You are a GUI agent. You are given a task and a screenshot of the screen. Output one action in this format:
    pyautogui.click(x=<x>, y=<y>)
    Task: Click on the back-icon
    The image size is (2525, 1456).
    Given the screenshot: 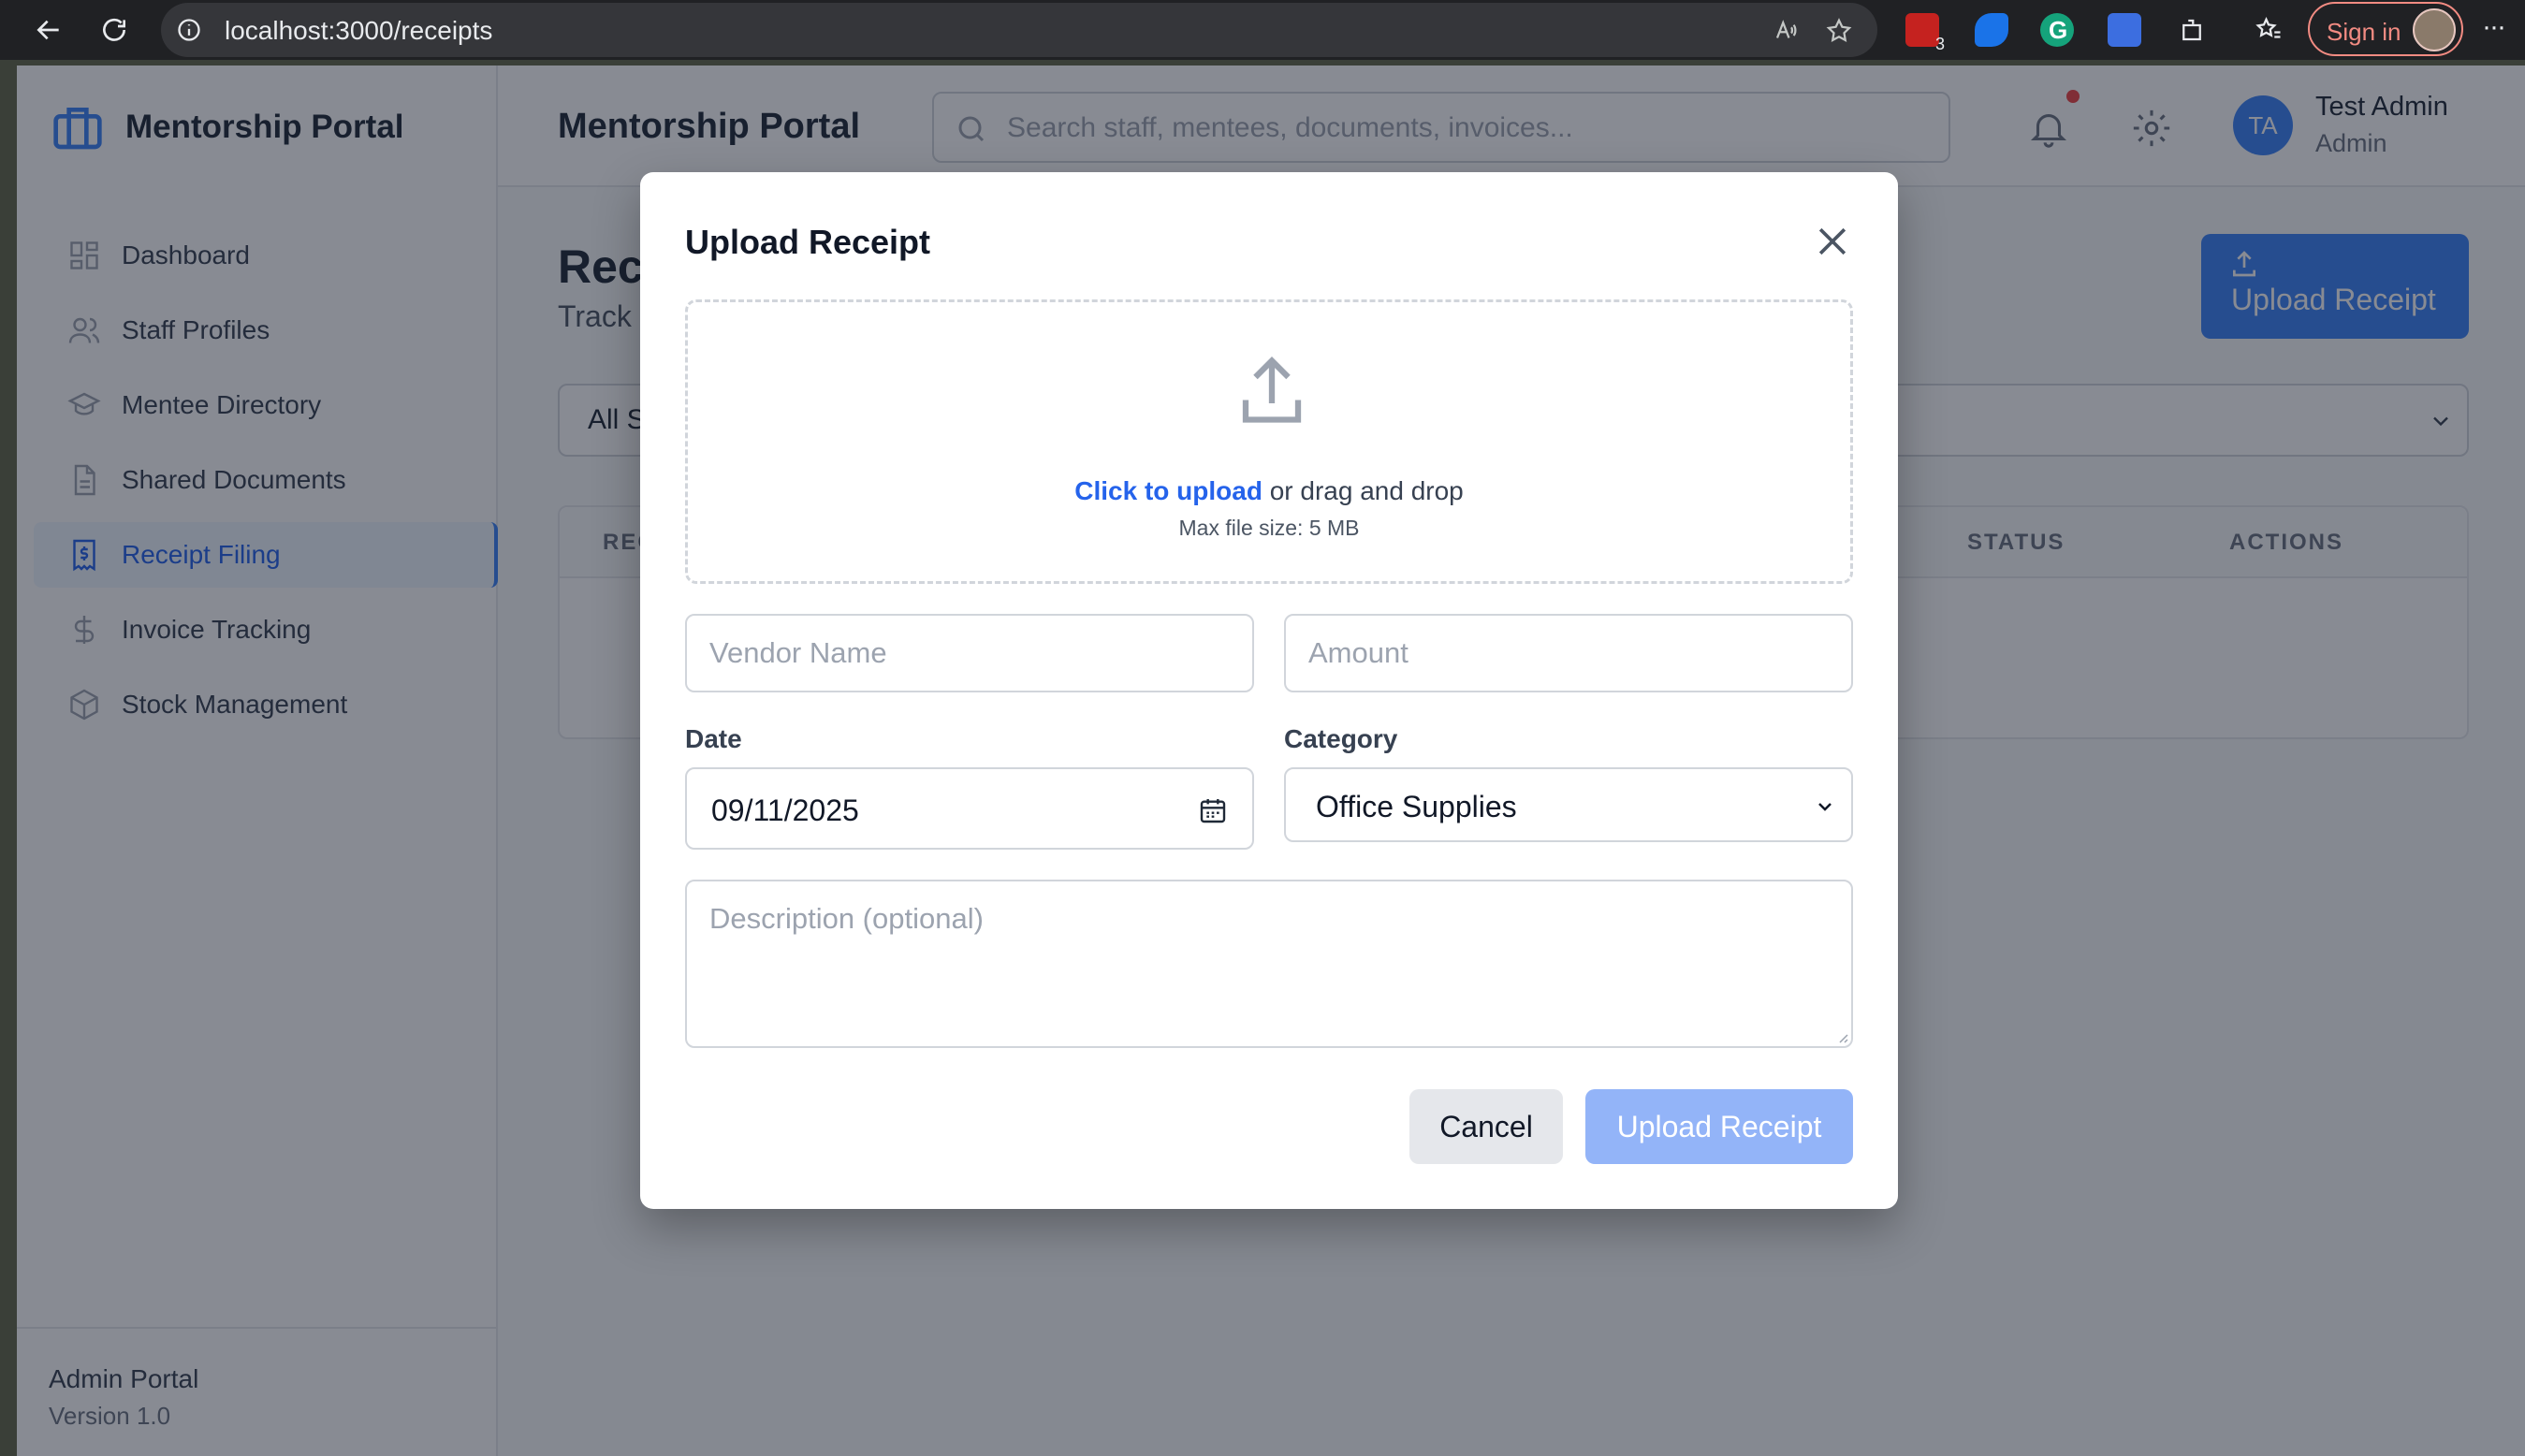 What is the action you would take?
    pyautogui.click(x=49, y=30)
    